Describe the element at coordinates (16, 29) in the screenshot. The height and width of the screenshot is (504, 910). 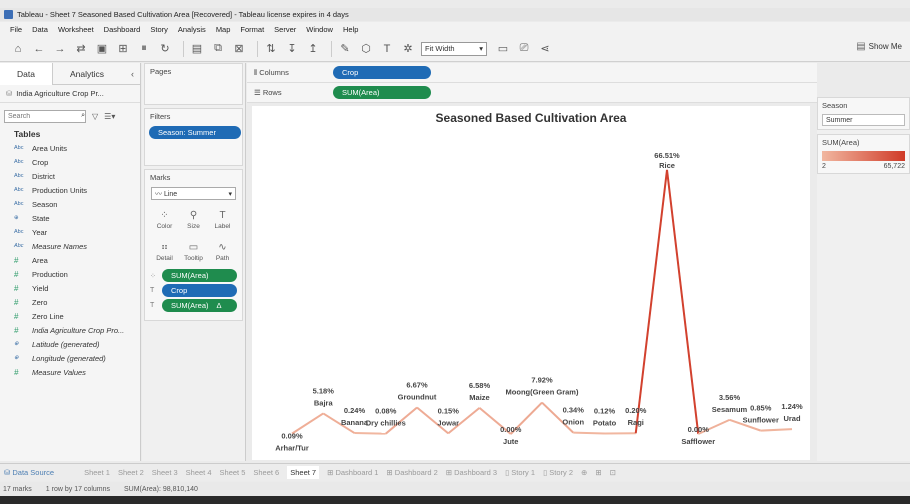
I see `menu-file: File` at that location.